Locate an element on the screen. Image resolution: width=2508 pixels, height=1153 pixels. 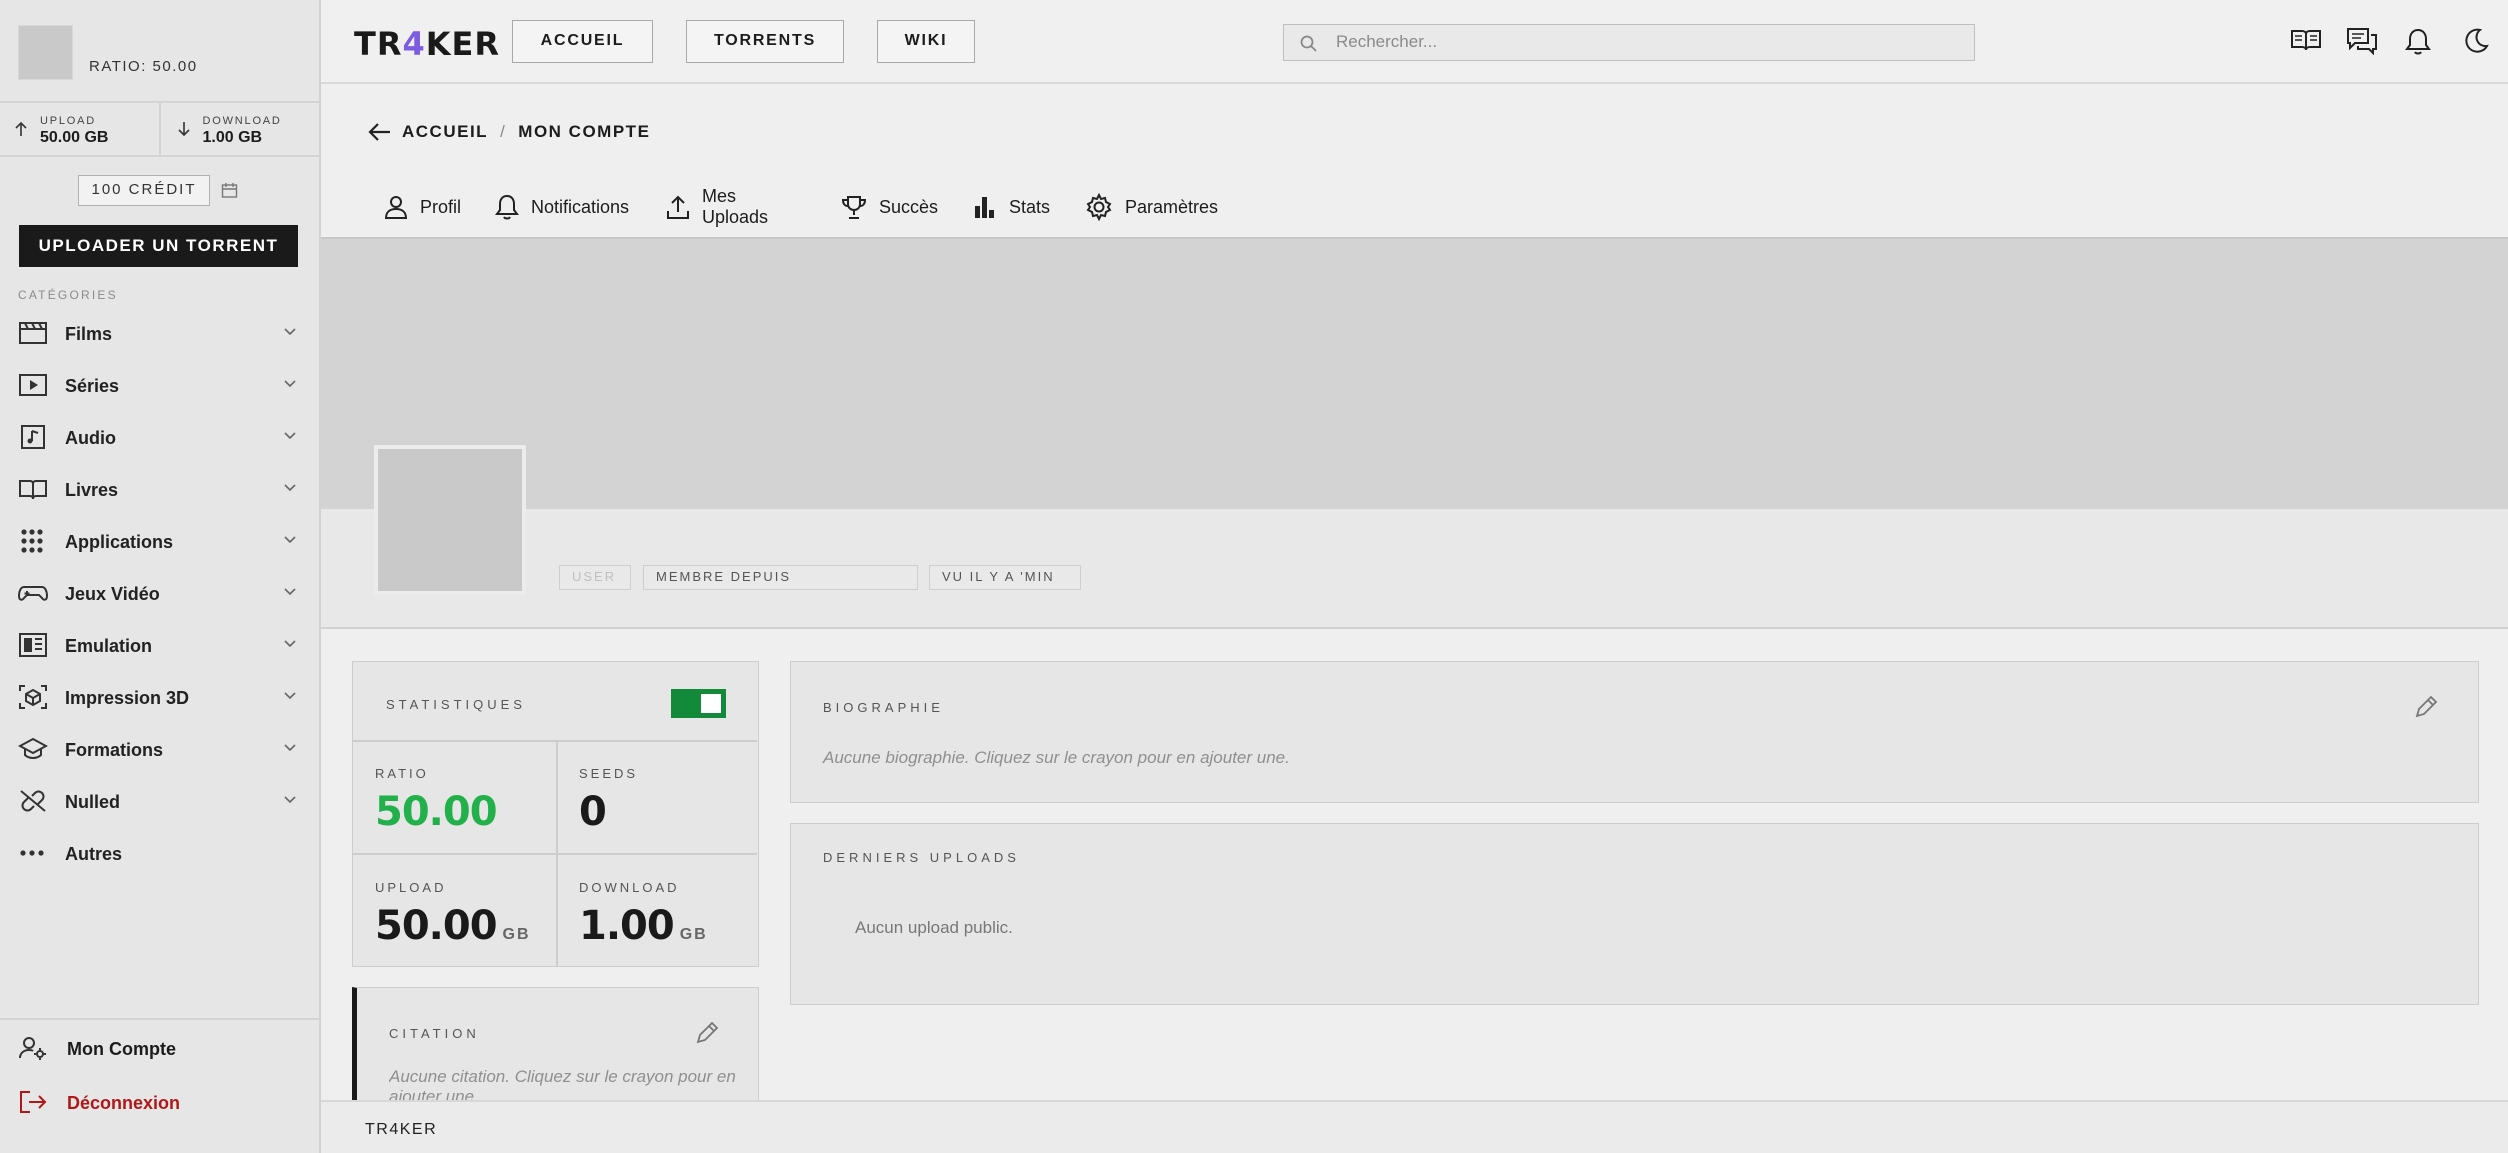
stat-label: RATIO is located at coordinates (402, 773).